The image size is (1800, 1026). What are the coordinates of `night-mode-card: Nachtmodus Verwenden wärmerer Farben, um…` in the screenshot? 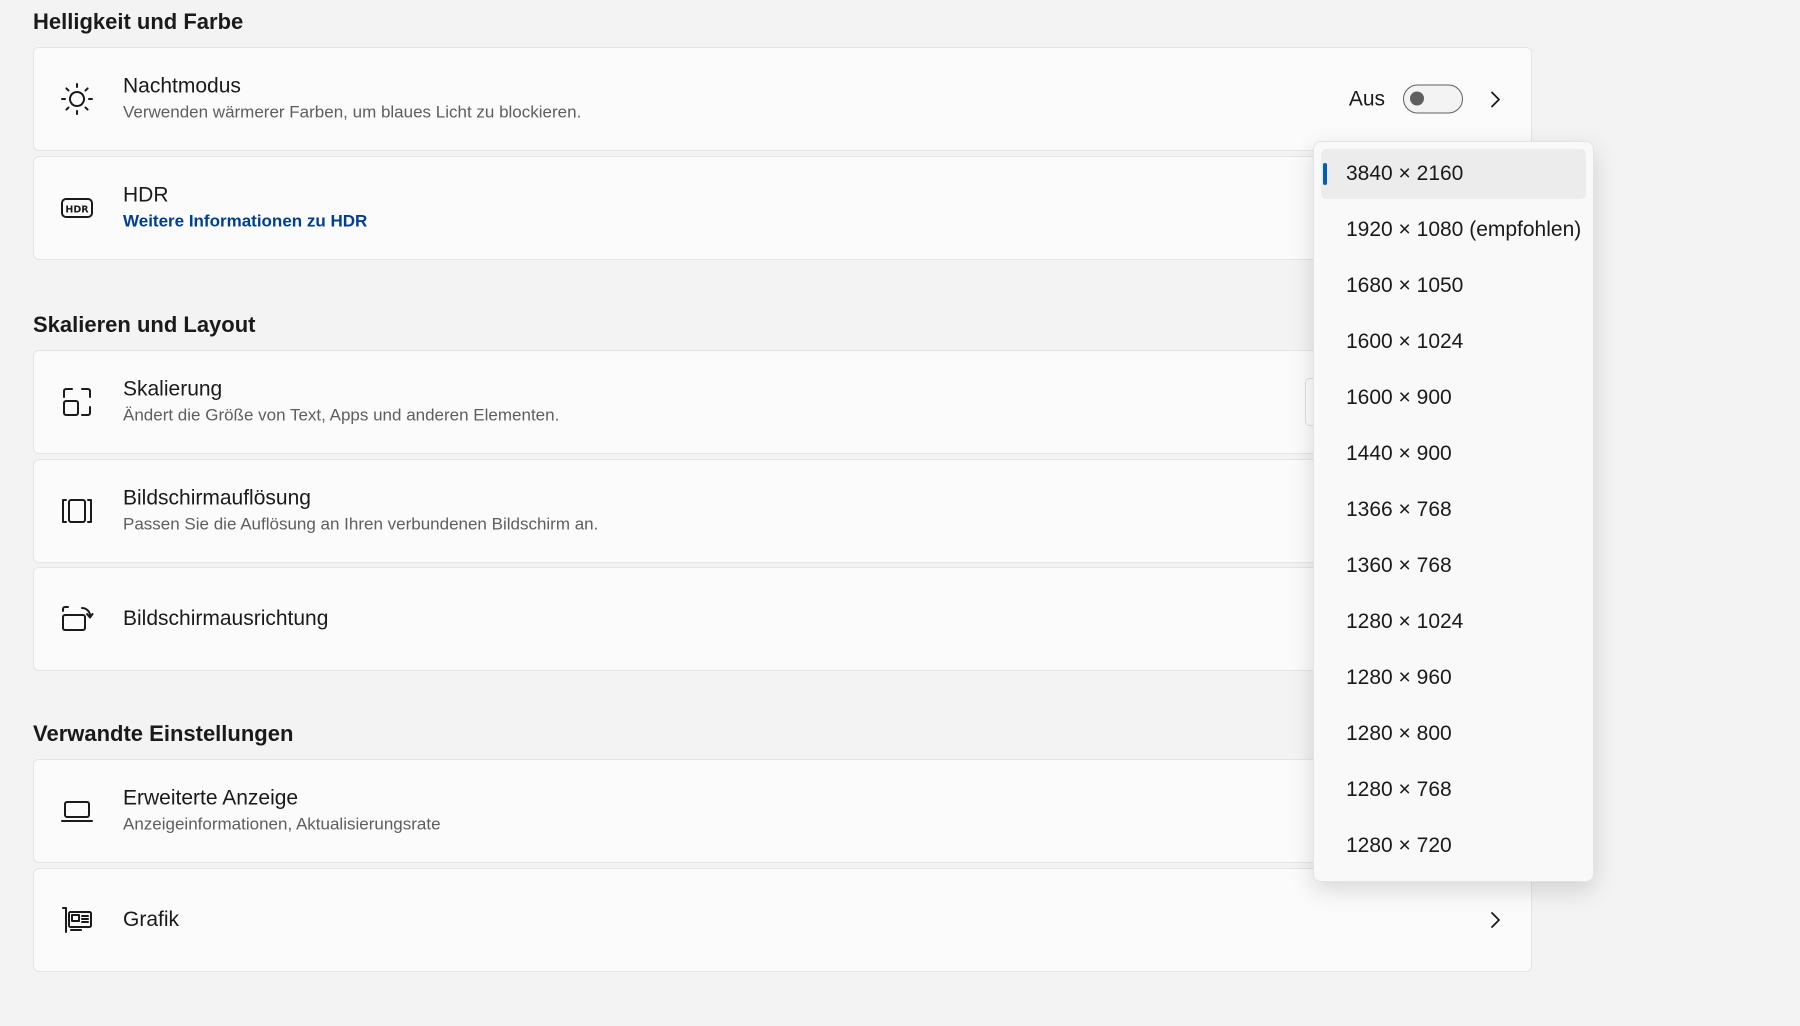 It's located at (782, 99).